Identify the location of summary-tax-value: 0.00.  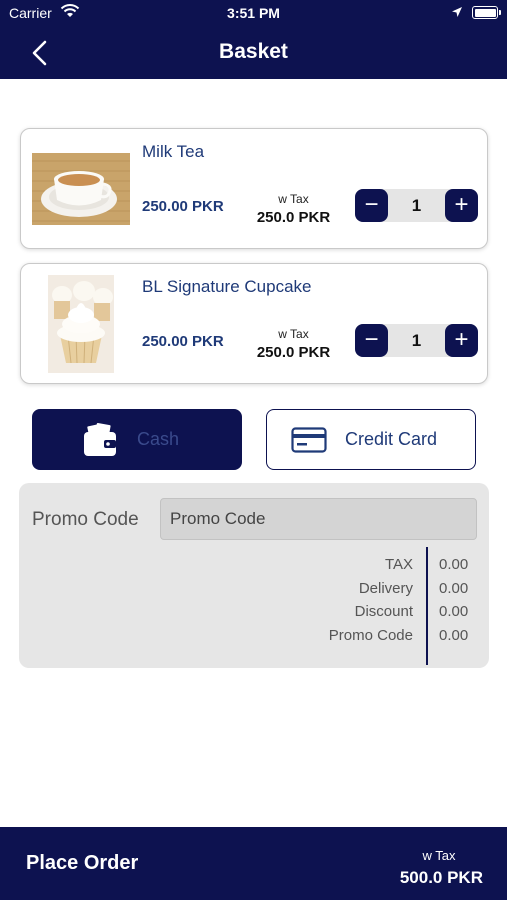
(454, 564).